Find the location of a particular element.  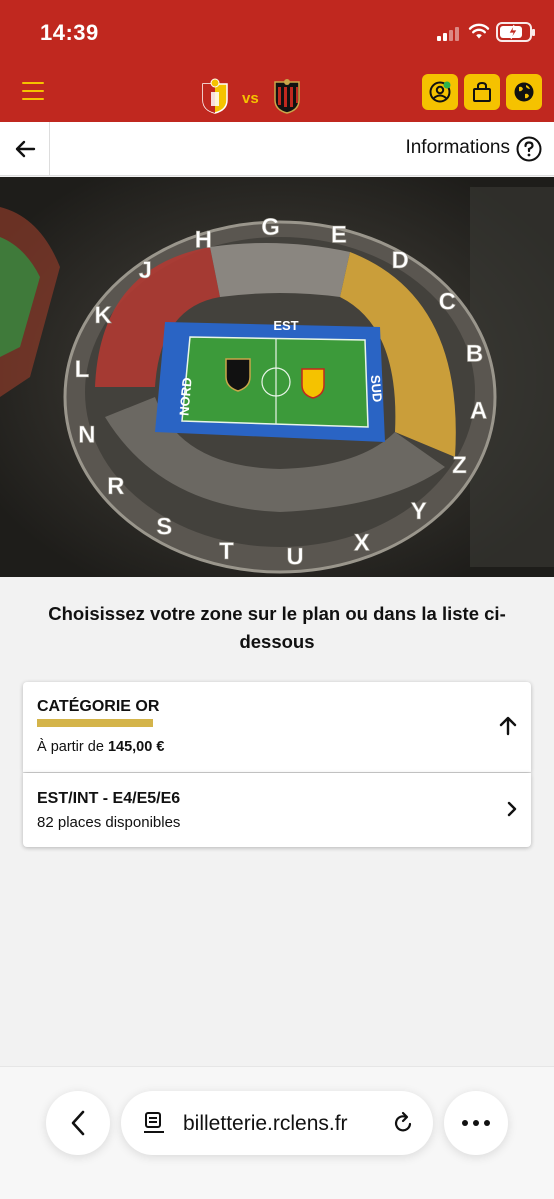

more-dots-icon is located at coordinates (476, 1123).